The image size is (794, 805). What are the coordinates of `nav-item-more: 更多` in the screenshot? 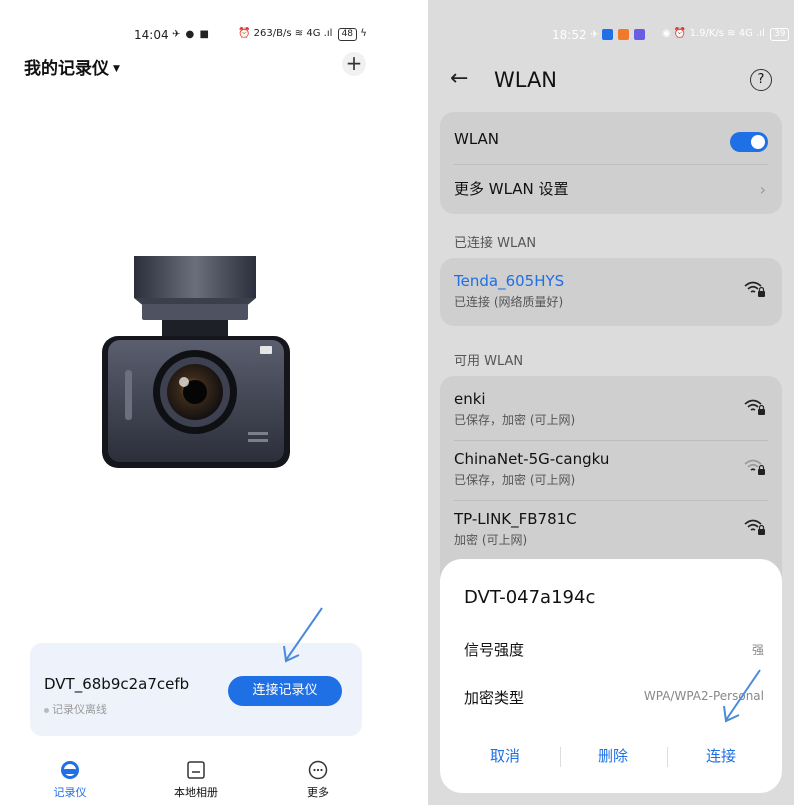 It's located at (318, 780).